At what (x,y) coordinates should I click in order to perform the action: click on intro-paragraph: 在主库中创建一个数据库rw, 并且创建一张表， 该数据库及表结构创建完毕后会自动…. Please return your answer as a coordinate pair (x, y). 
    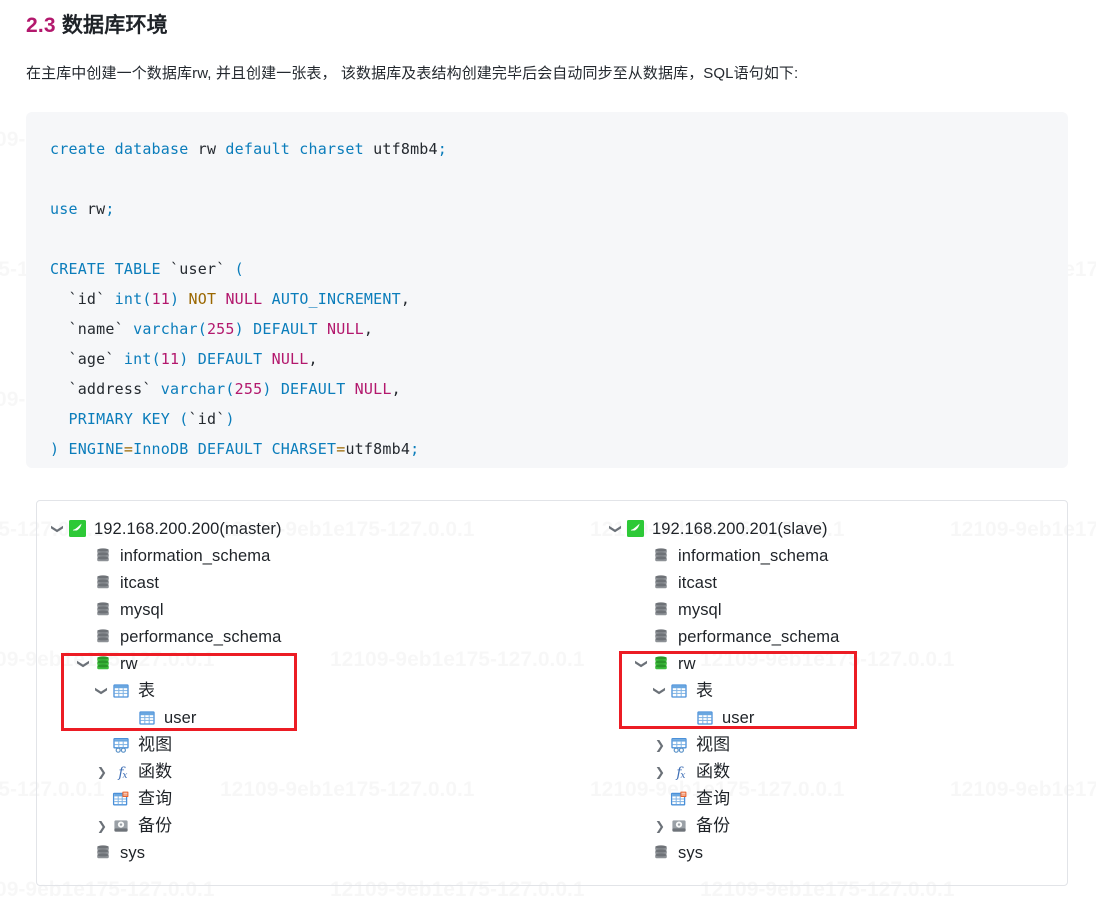
    Looking at the image, I should click on (412, 73).